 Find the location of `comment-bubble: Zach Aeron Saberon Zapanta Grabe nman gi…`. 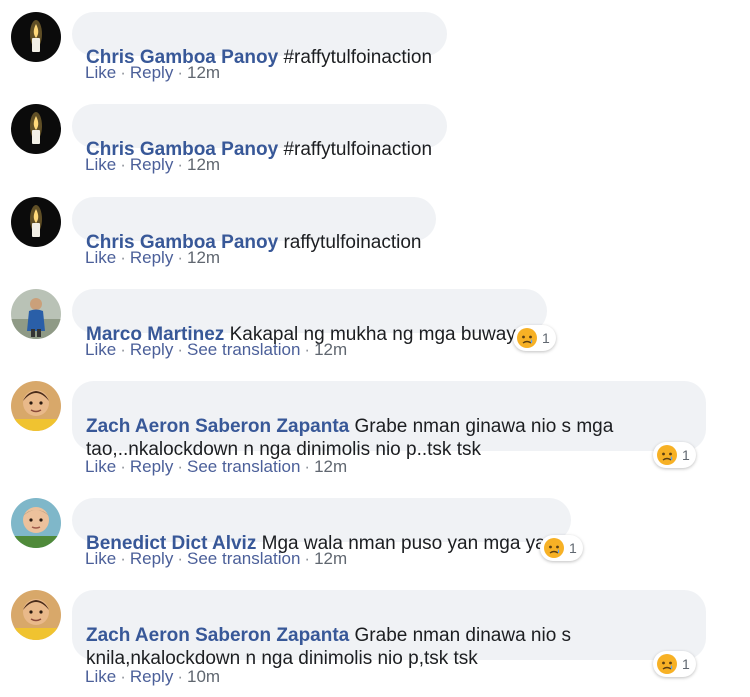

comment-bubble: Zach Aeron Saberon Zapanta Grabe nman gi… is located at coordinates (389, 420).